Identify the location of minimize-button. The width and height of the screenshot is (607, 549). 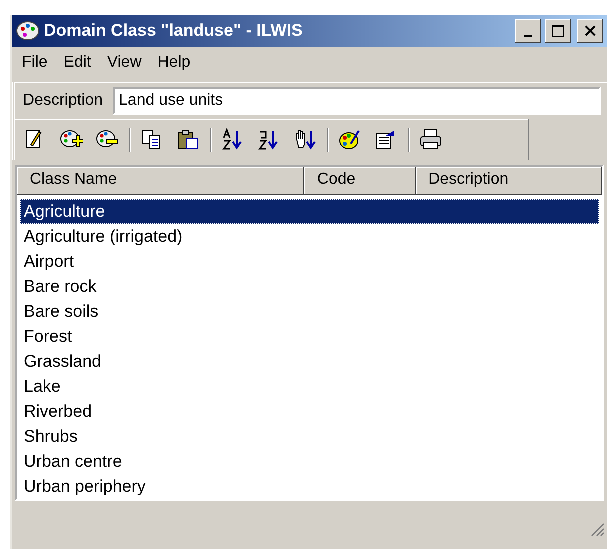
(528, 31).